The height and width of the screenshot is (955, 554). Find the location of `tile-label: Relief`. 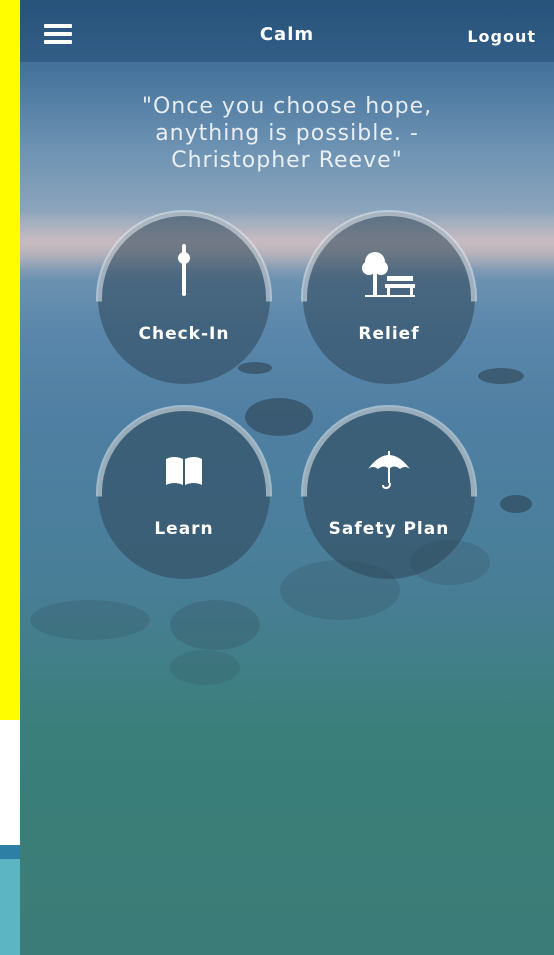

tile-label: Relief is located at coordinates (389, 334).